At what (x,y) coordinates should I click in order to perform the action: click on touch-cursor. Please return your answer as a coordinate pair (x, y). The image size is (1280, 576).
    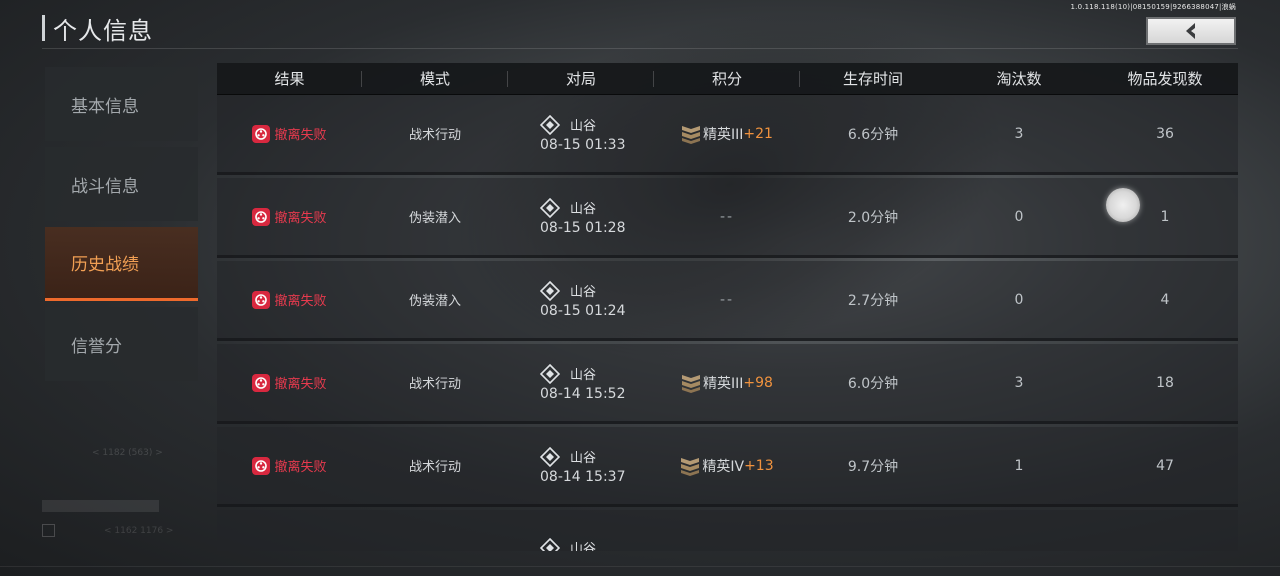
    Looking at the image, I should click on (1123, 205).